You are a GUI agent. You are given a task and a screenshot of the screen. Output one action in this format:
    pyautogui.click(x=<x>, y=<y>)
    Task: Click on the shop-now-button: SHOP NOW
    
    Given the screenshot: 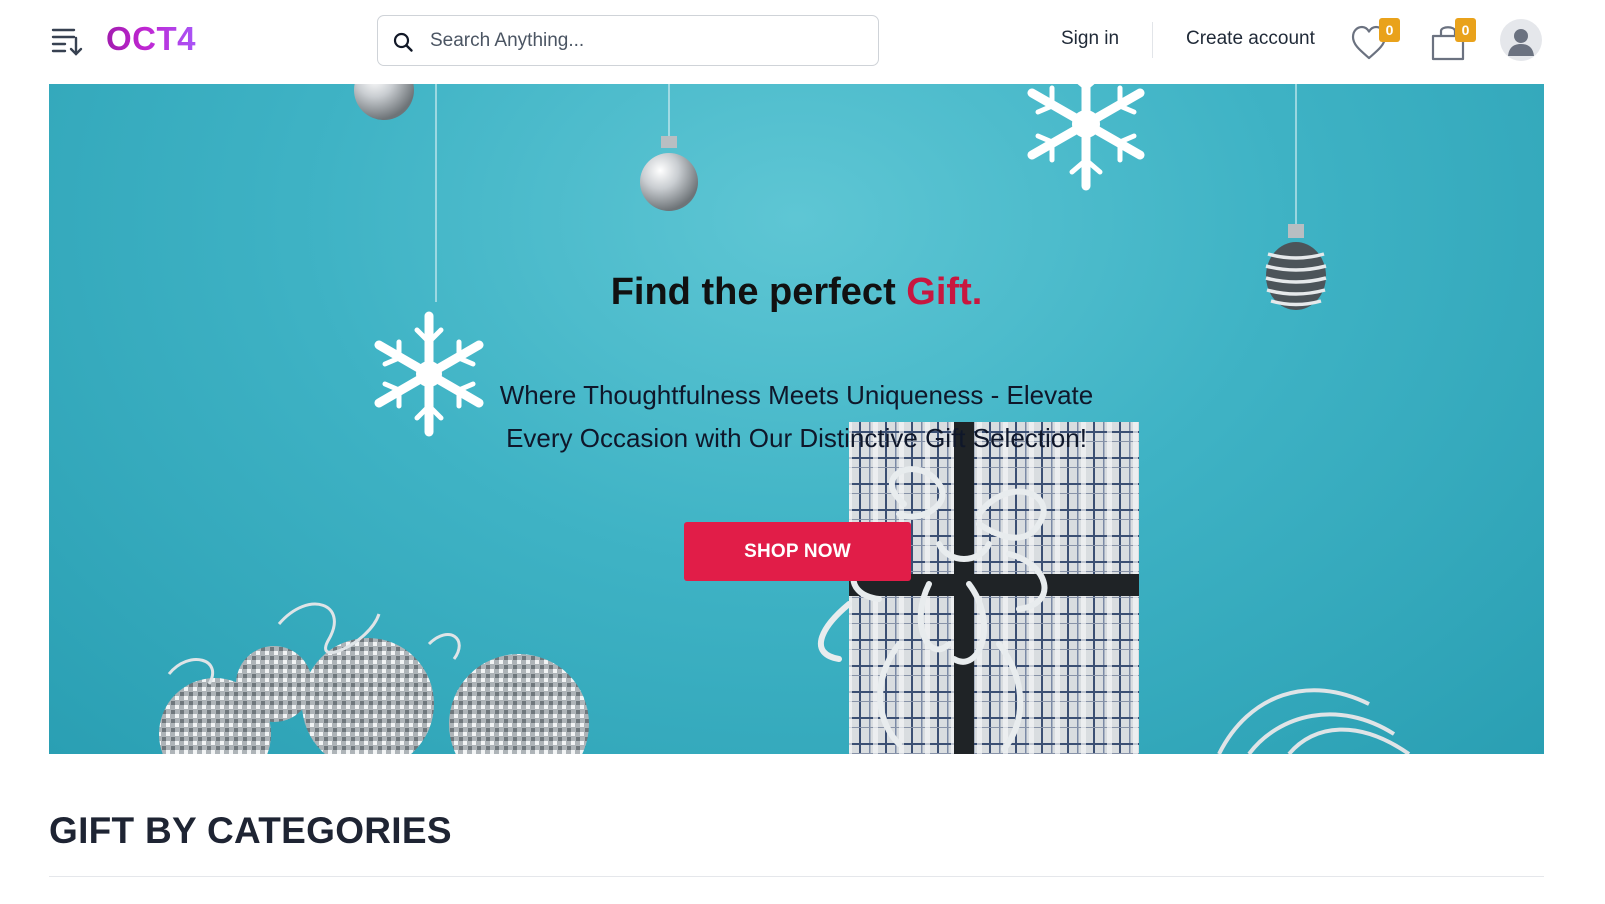 What is the action you would take?
    pyautogui.click(x=797, y=551)
    